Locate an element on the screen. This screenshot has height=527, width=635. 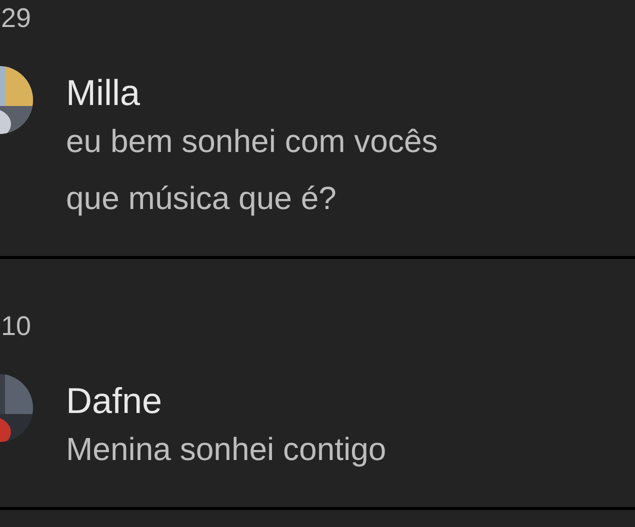
author-name: Dafne is located at coordinates (115, 401).